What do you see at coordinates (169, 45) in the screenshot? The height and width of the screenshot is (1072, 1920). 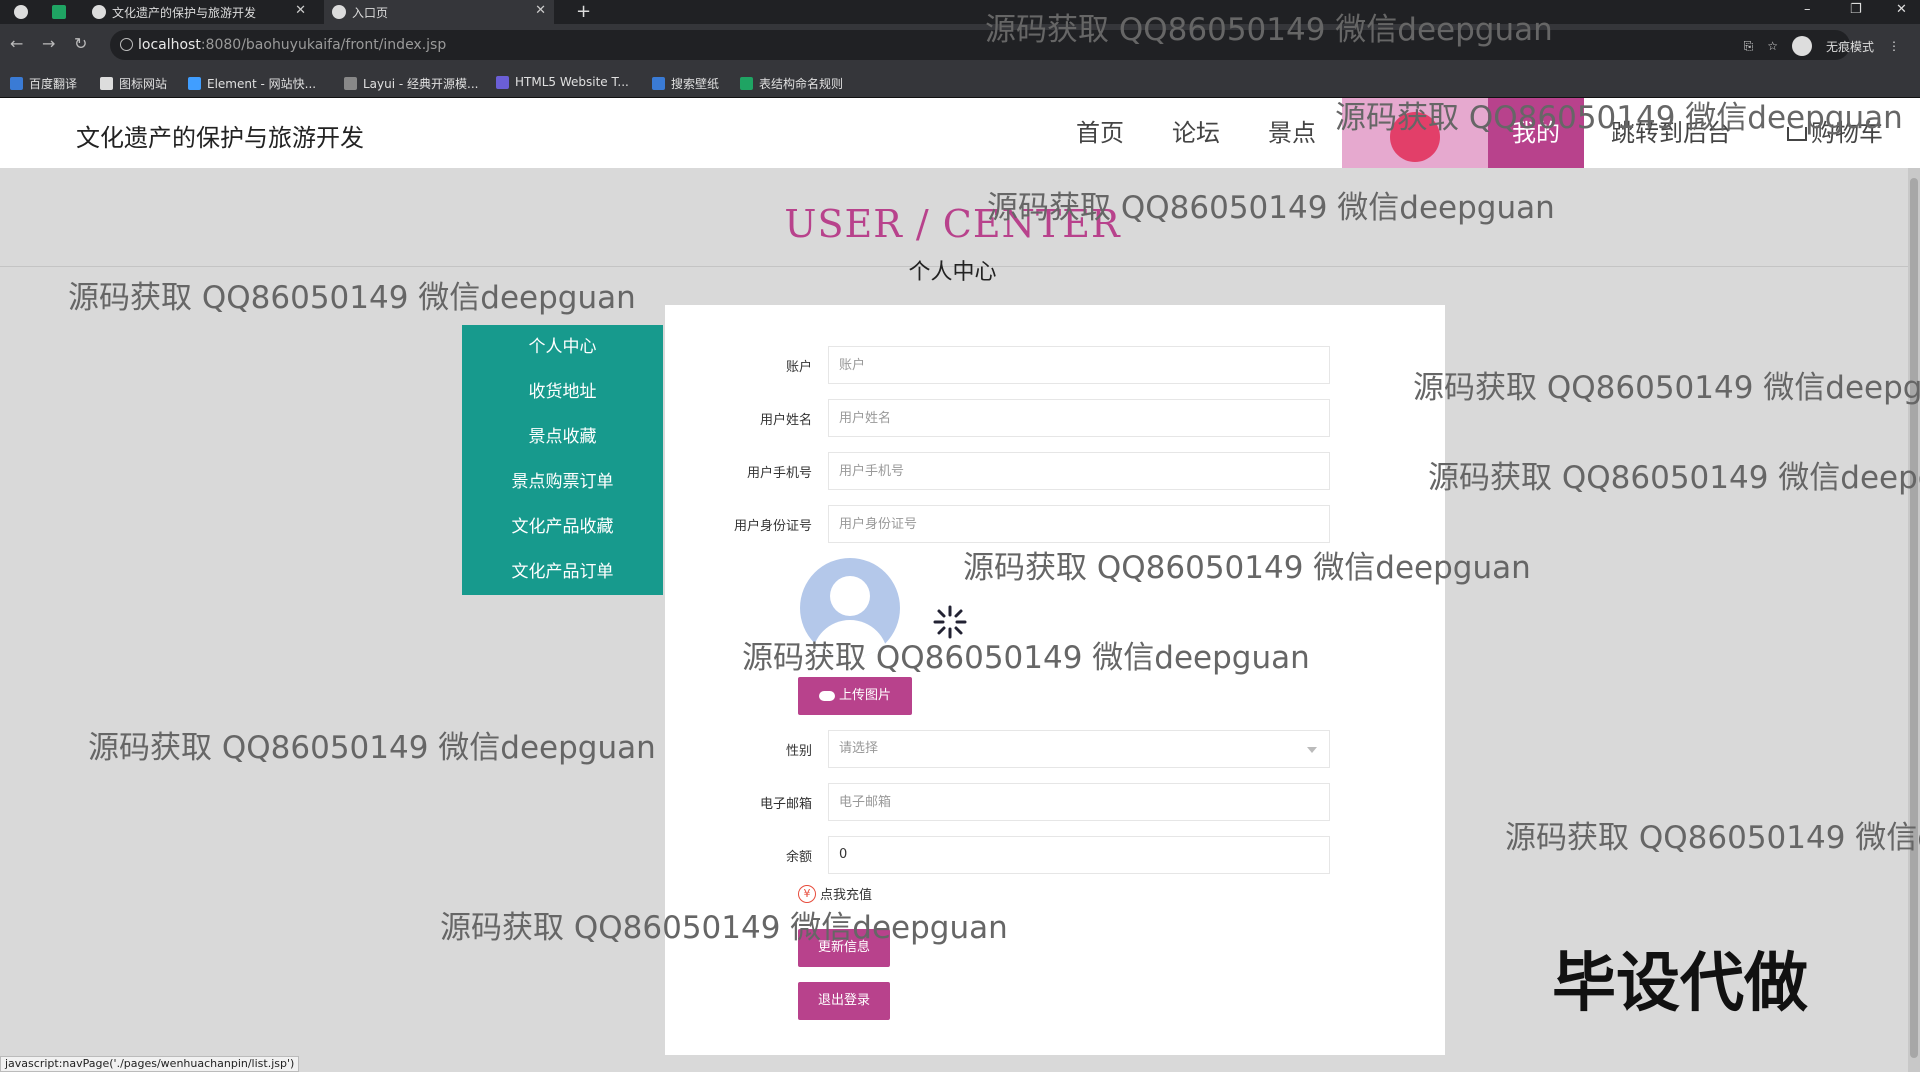 I see `url-host: localhost` at bounding box center [169, 45].